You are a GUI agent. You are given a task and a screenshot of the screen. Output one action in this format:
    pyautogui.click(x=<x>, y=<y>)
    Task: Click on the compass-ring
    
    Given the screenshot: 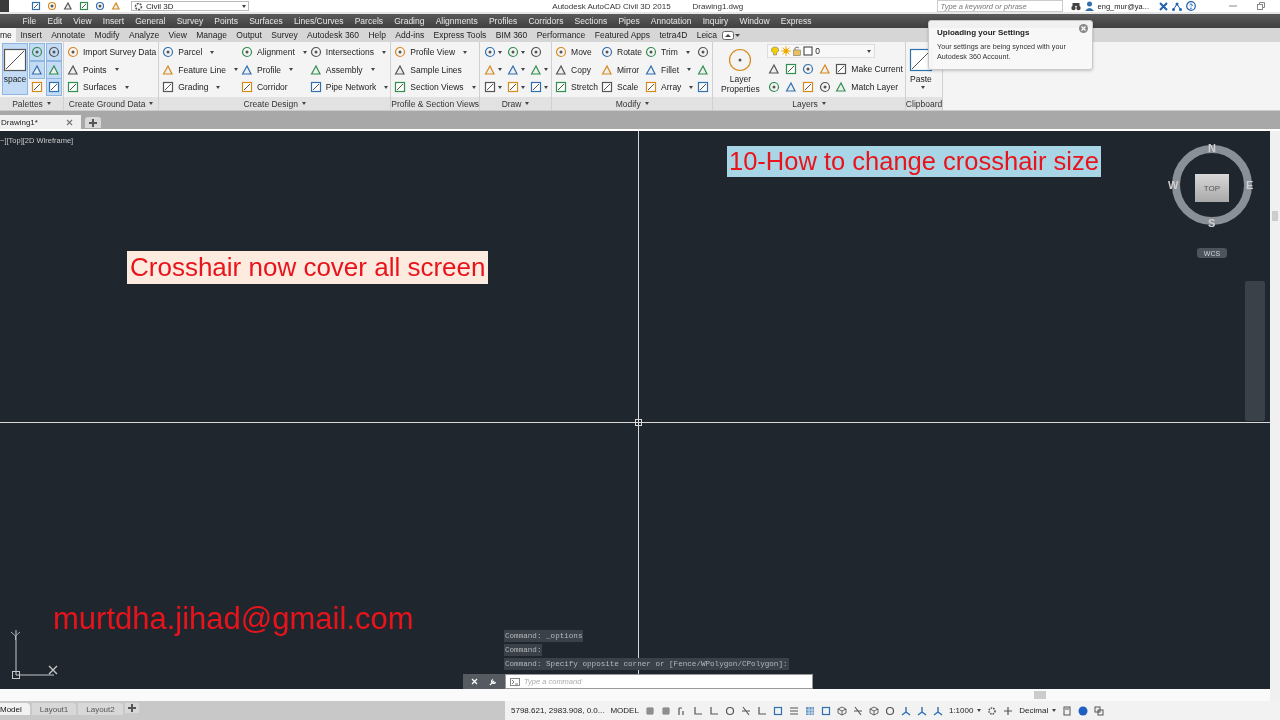 What is the action you would take?
    pyautogui.click(x=1212, y=185)
    